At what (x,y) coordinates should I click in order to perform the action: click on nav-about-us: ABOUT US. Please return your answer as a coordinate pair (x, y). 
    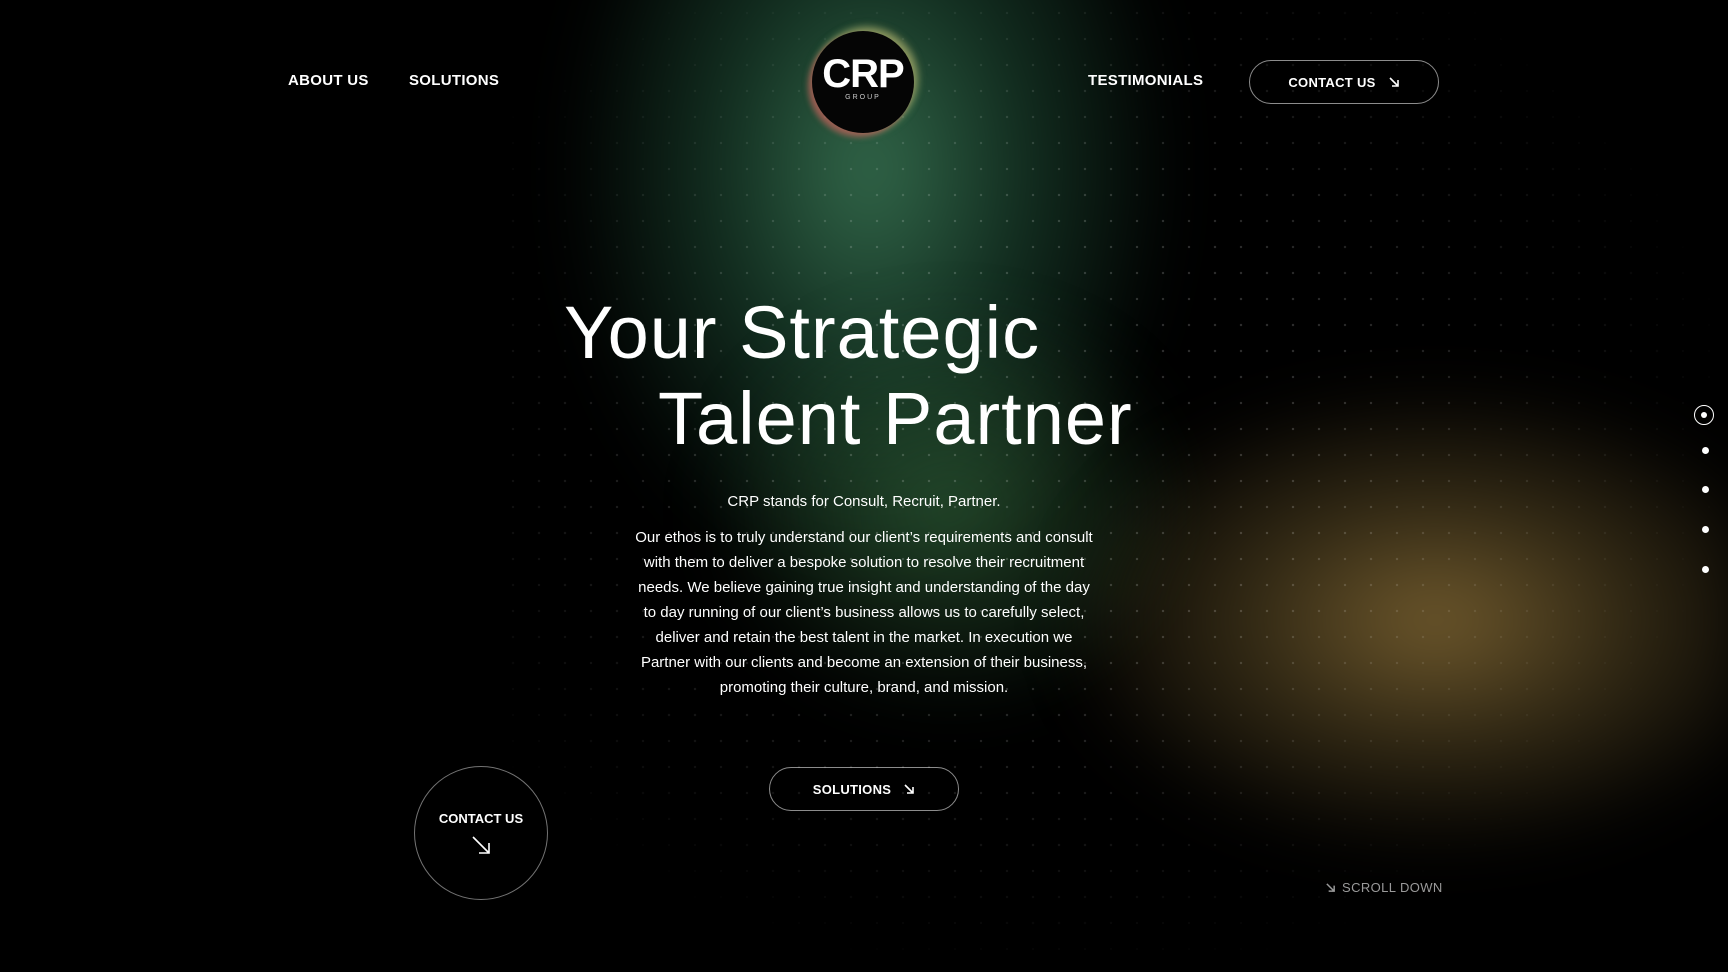
    Looking at the image, I should click on (328, 80).